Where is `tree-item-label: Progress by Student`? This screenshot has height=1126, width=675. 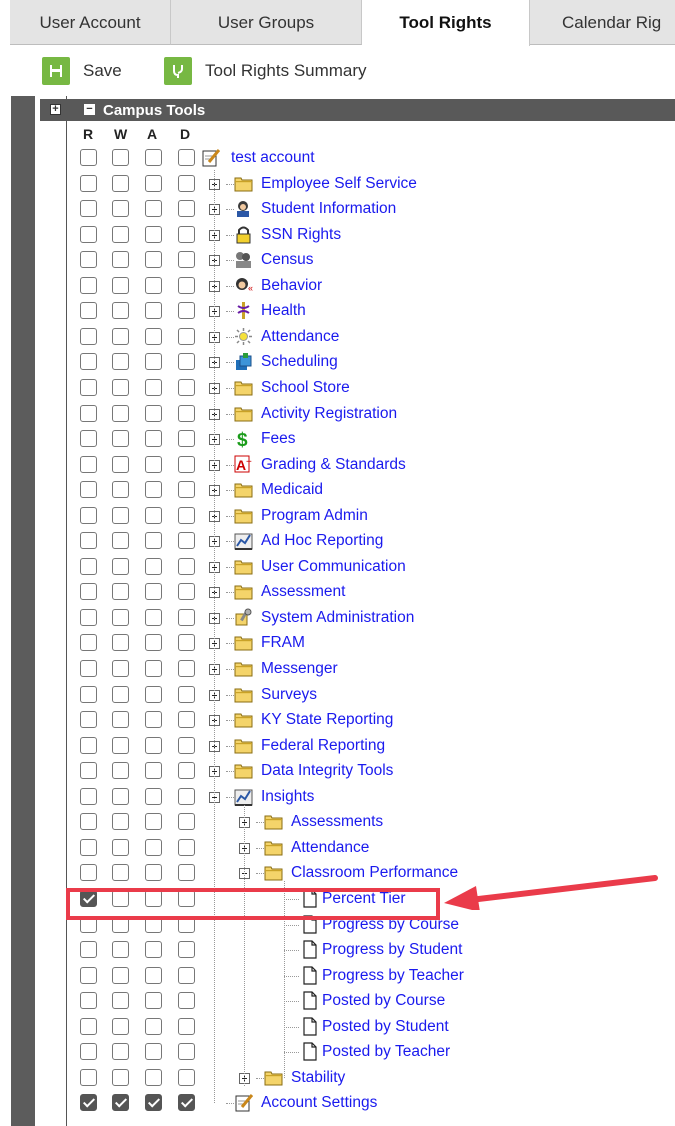
tree-item-label: Progress by Student is located at coordinates (392, 950).